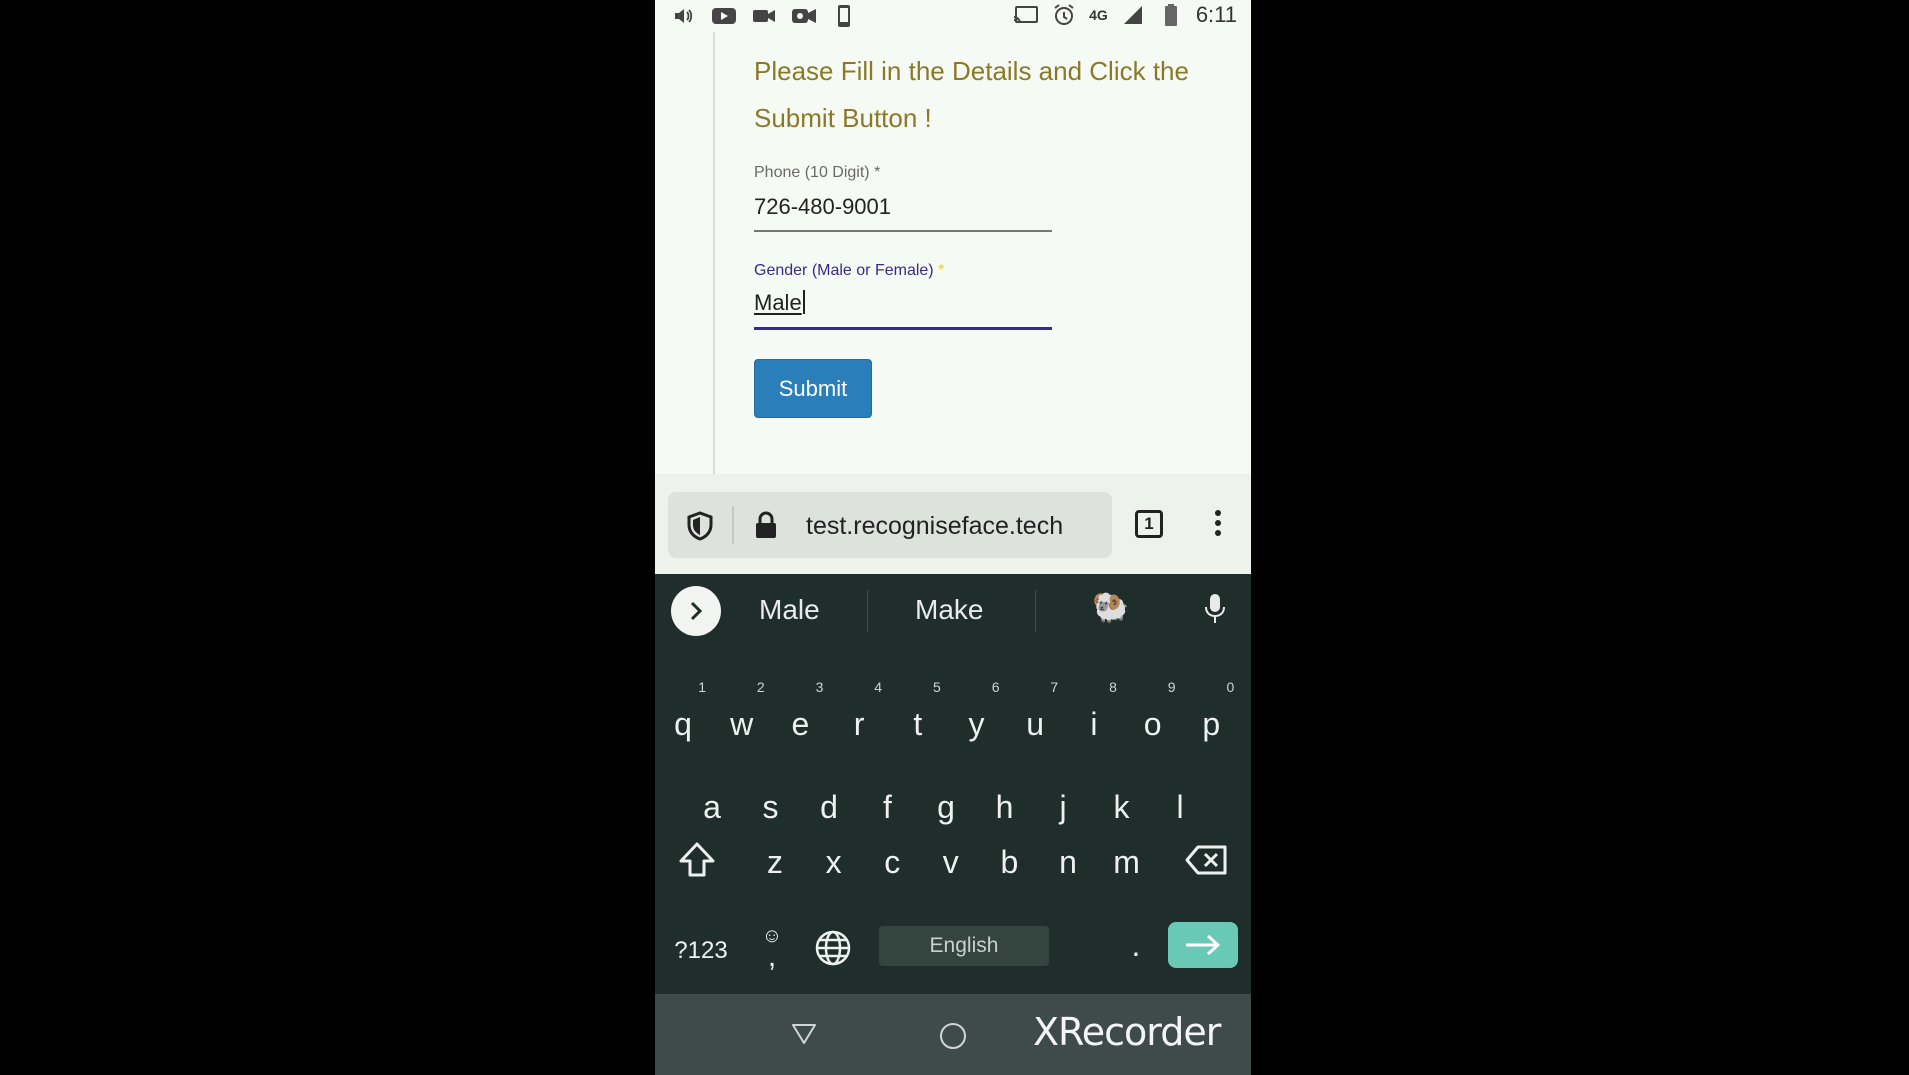 This screenshot has width=1909, height=1075. What do you see at coordinates (903, 328) in the screenshot?
I see `gender-input-underline` at bounding box center [903, 328].